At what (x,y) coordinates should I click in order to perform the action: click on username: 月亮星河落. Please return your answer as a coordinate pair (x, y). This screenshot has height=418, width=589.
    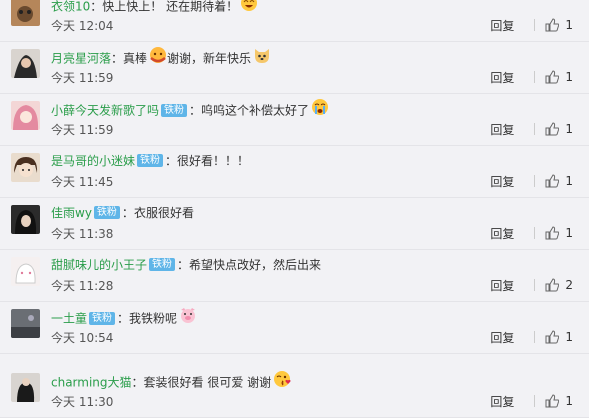
    Looking at the image, I should click on (81, 59).